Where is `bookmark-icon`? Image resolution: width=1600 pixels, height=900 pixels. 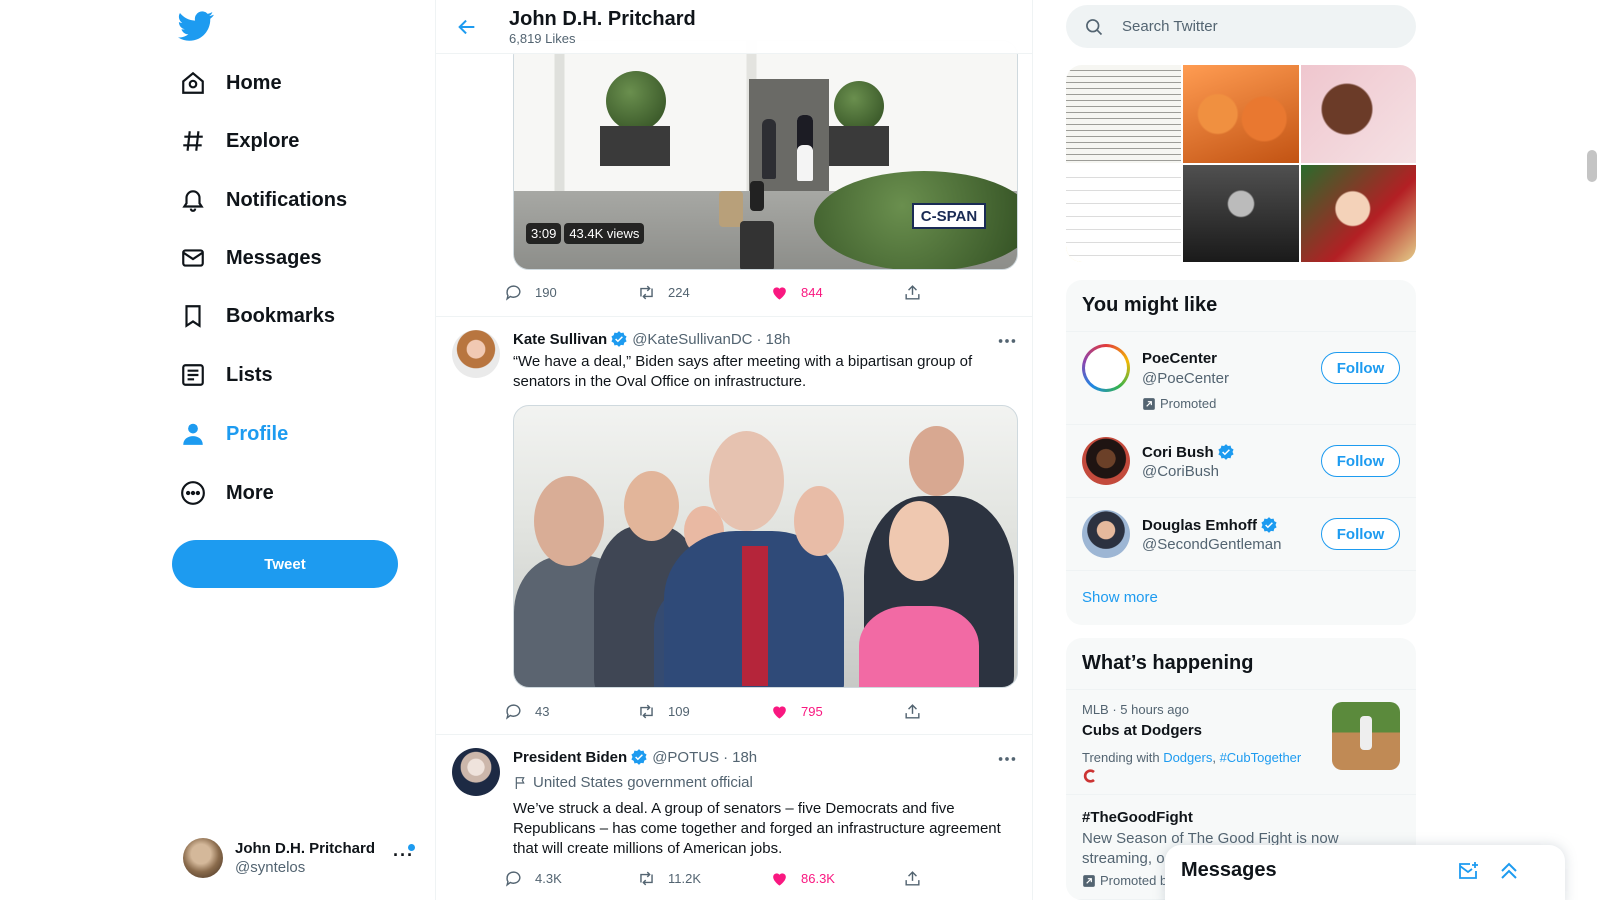
bookmark-icon is located at coordinates (193, 316).